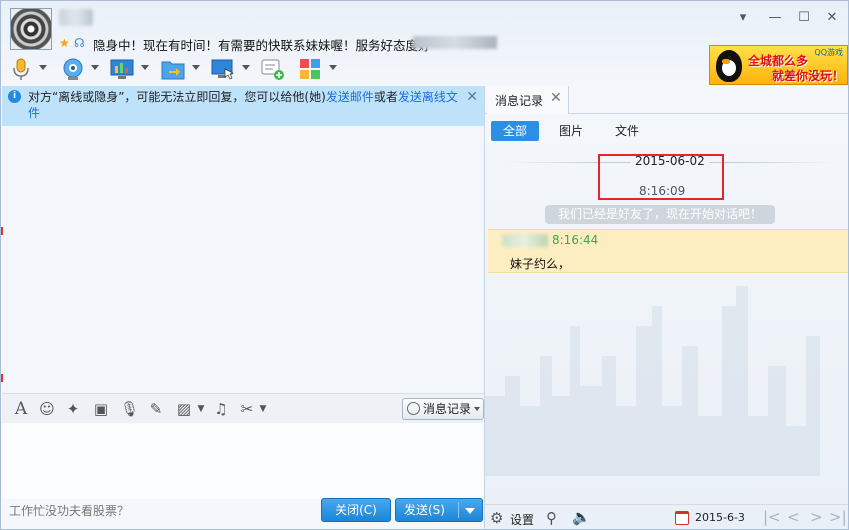  Describe the element at coordinates (310, 69) in the screenshot. I see `apps-icon` at that location.